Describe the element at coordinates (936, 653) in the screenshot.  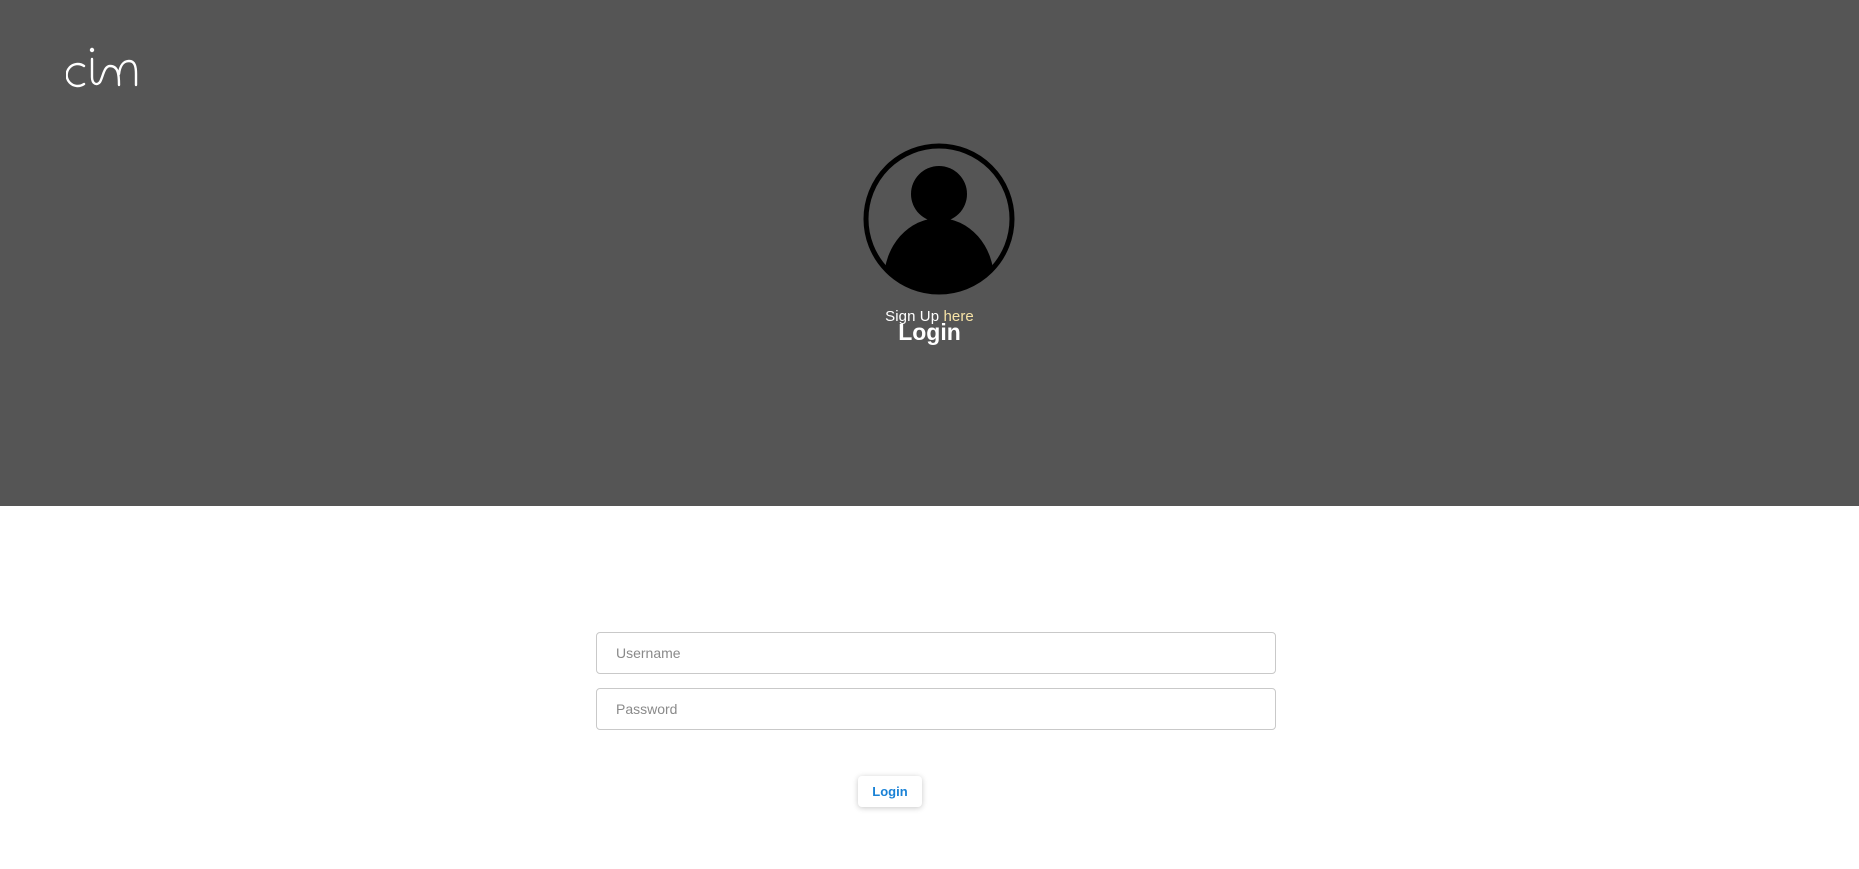
I see `username-input` at that location.